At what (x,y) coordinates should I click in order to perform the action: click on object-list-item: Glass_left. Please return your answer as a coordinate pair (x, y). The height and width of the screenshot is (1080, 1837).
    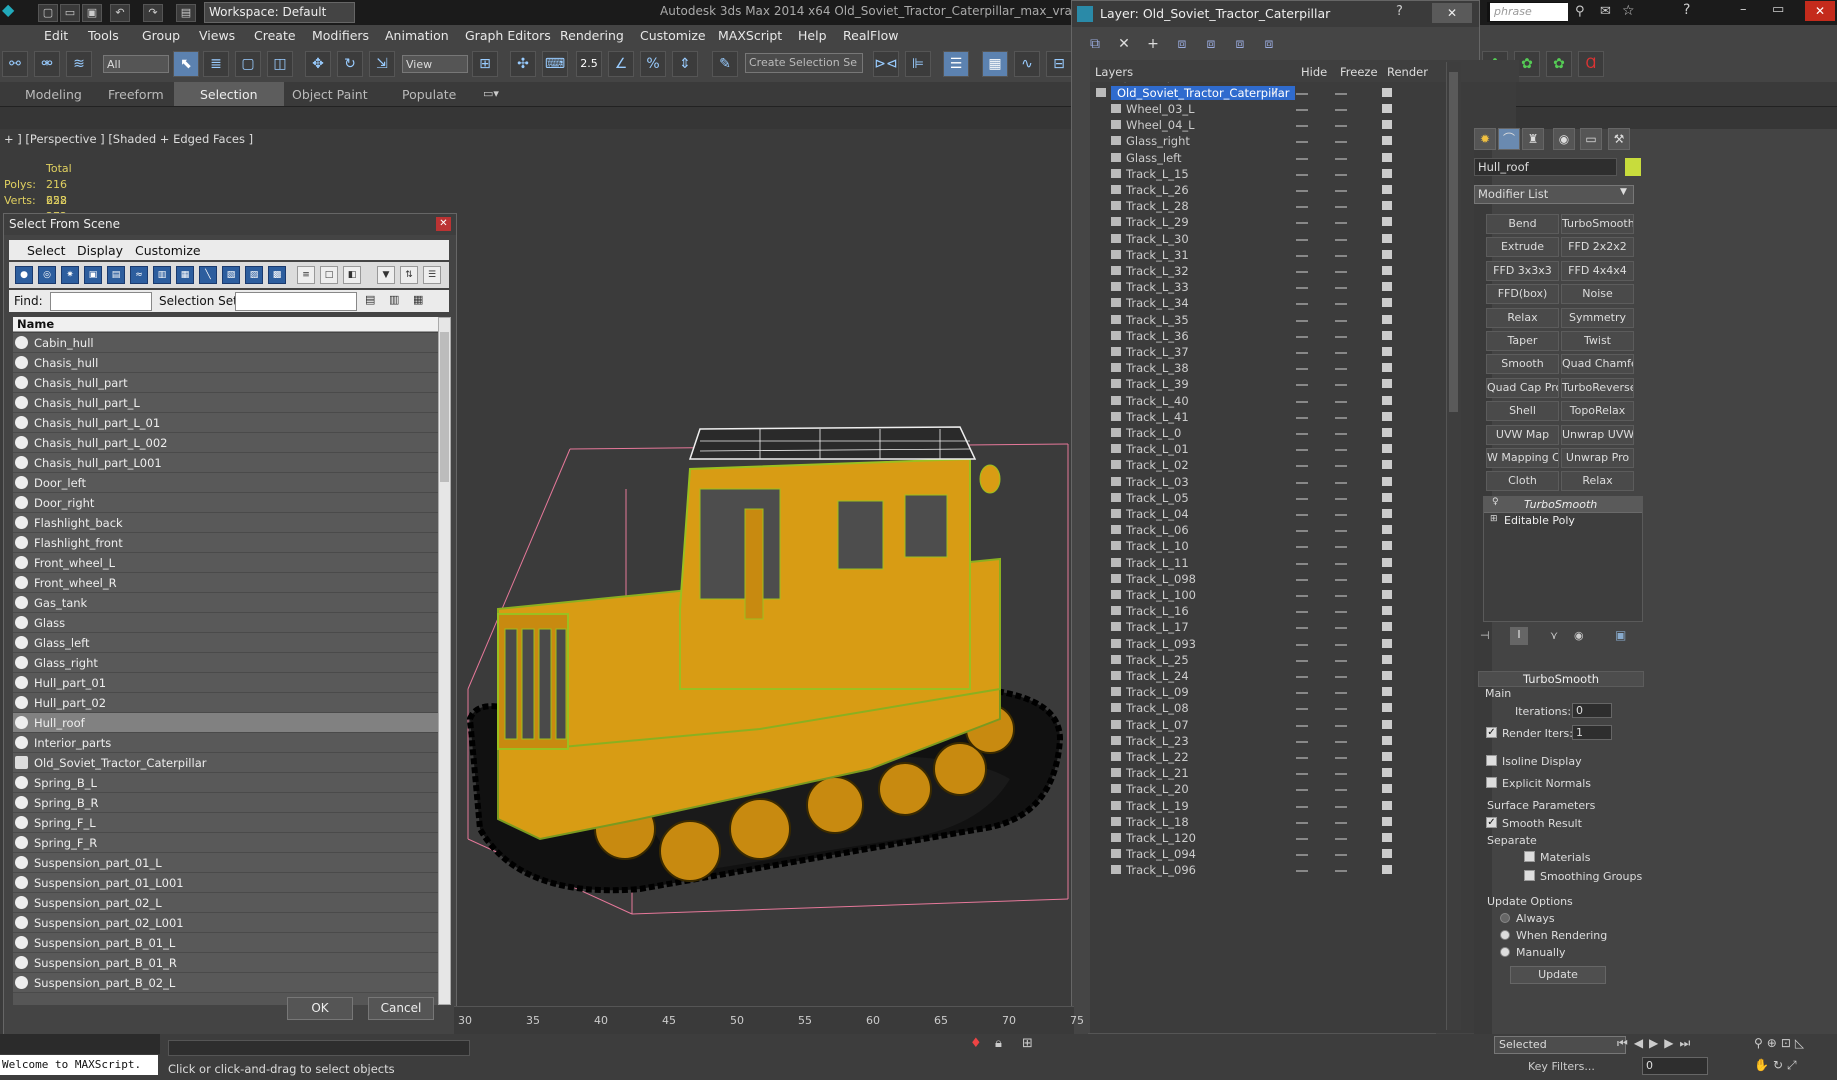
    Looking at the image, I should click on (225, 643).